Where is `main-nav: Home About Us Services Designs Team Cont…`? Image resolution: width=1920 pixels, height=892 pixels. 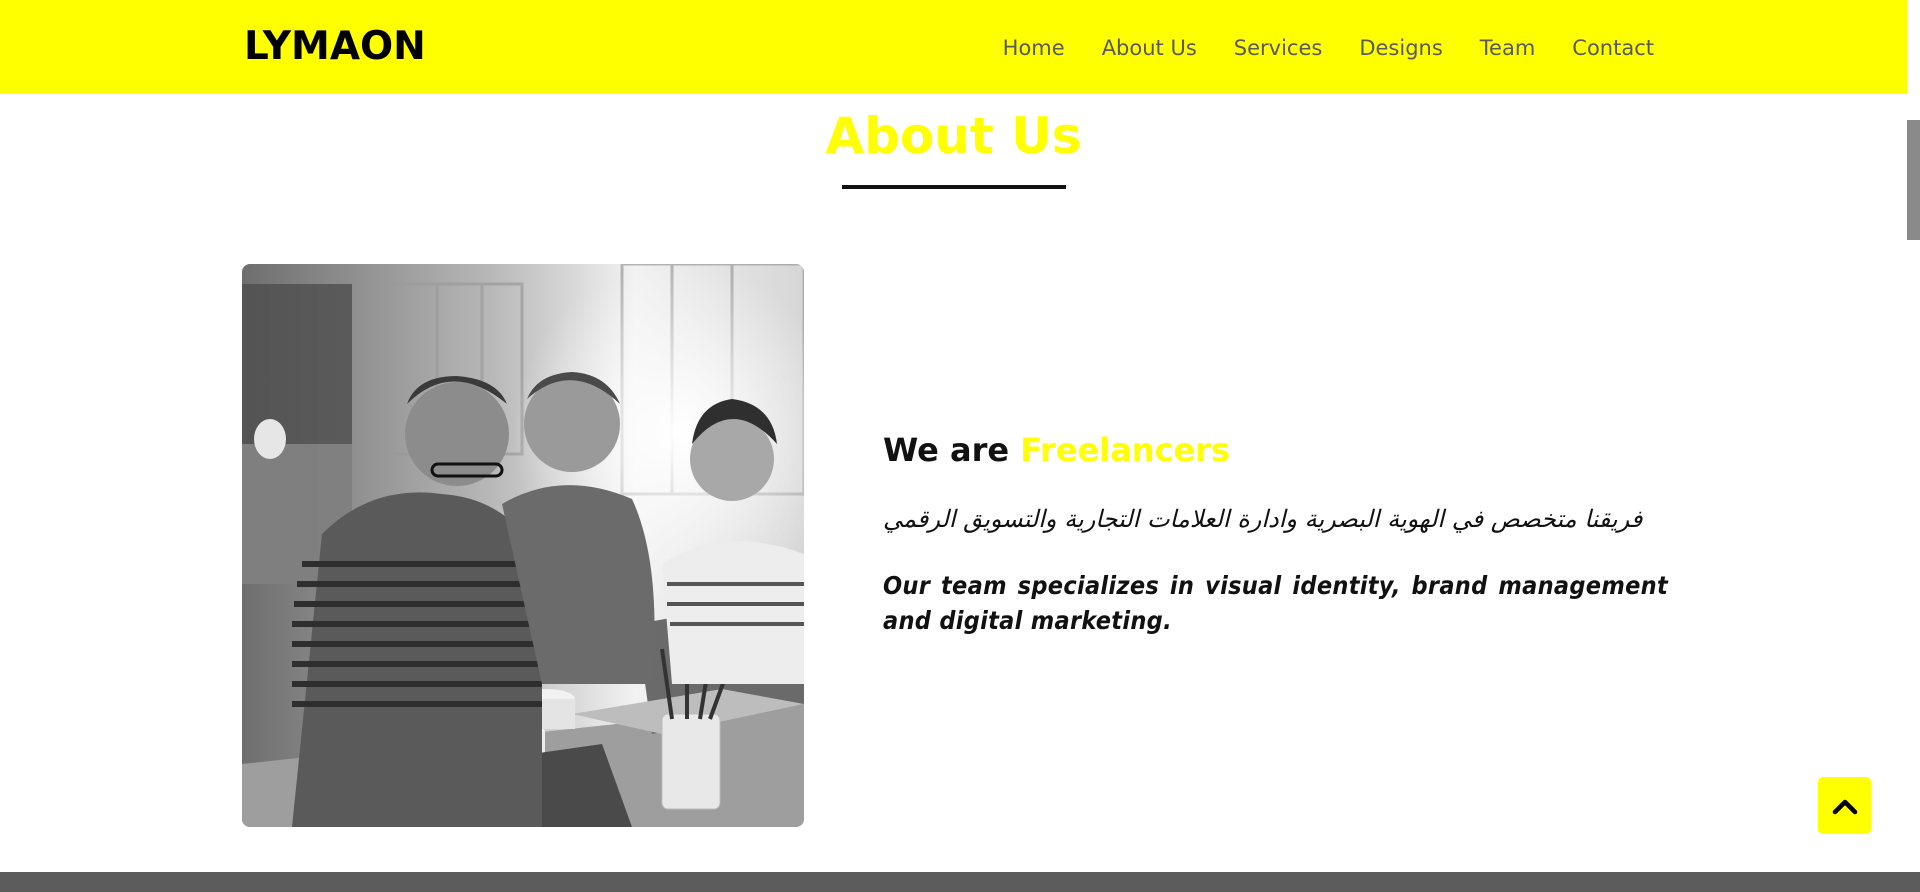 main-nav: Home About Us Services Designs Team Cont… is located at coordinates (1328, 48).